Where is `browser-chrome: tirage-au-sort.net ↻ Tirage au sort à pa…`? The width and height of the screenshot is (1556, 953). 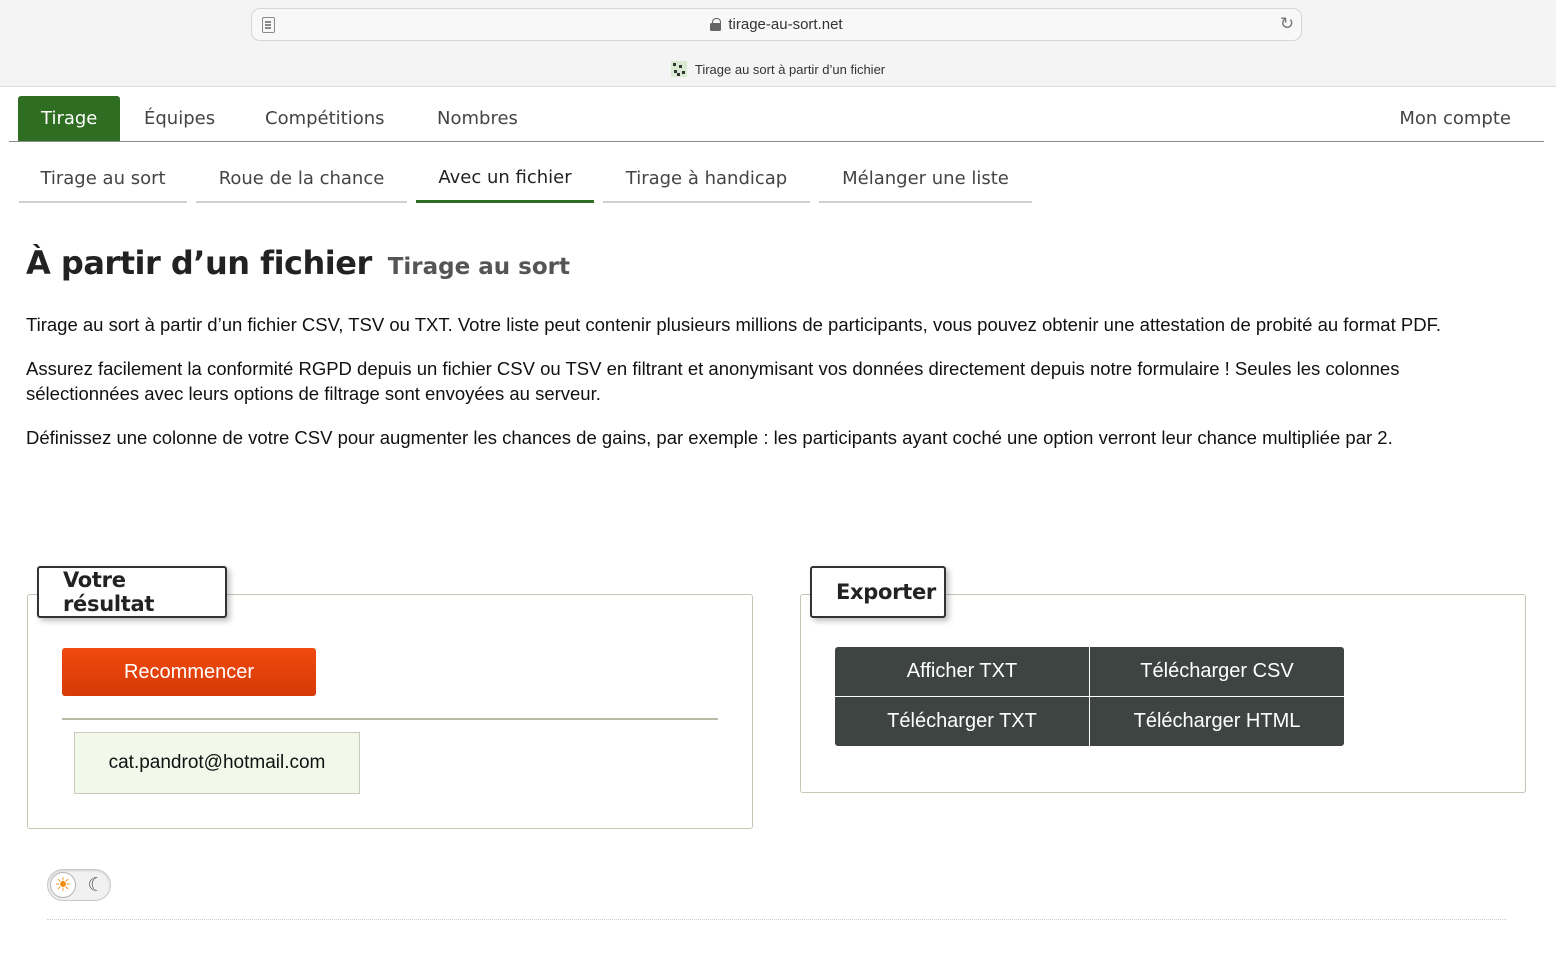 browser-chrome: tirage-au-sort.net ↻ Tirage au sort à pa… is located at coordinates (778, 43).